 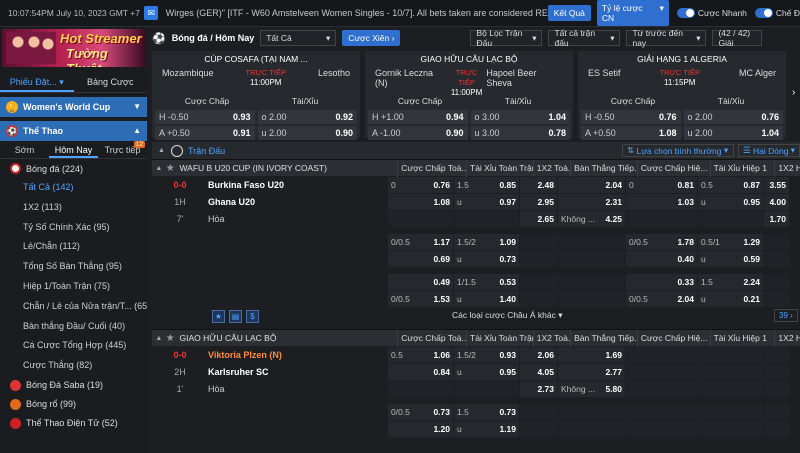 What do you see at coordinates (73, 346) in the screenshot?
I see `sidebar-item-mix-parlay: Cá Cược Tổng Hợp (445)` at bounding box center [73, 346].